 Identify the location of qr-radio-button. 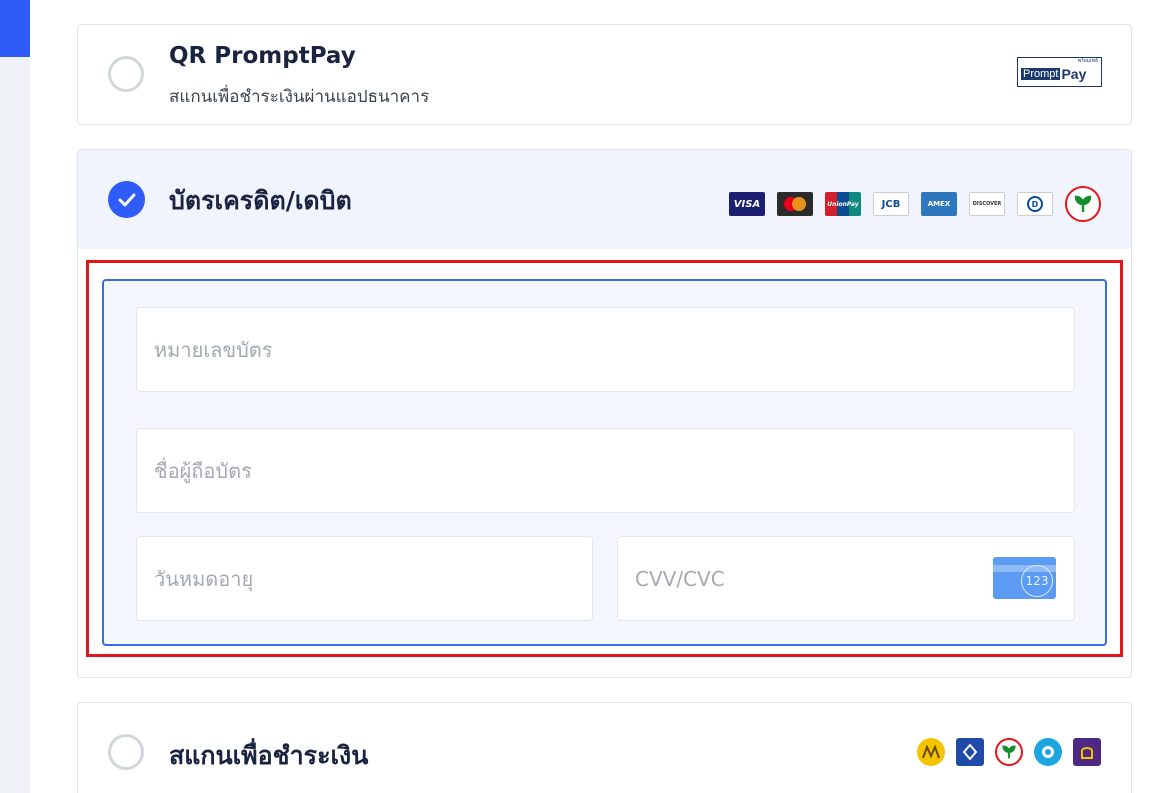
(126, 74).